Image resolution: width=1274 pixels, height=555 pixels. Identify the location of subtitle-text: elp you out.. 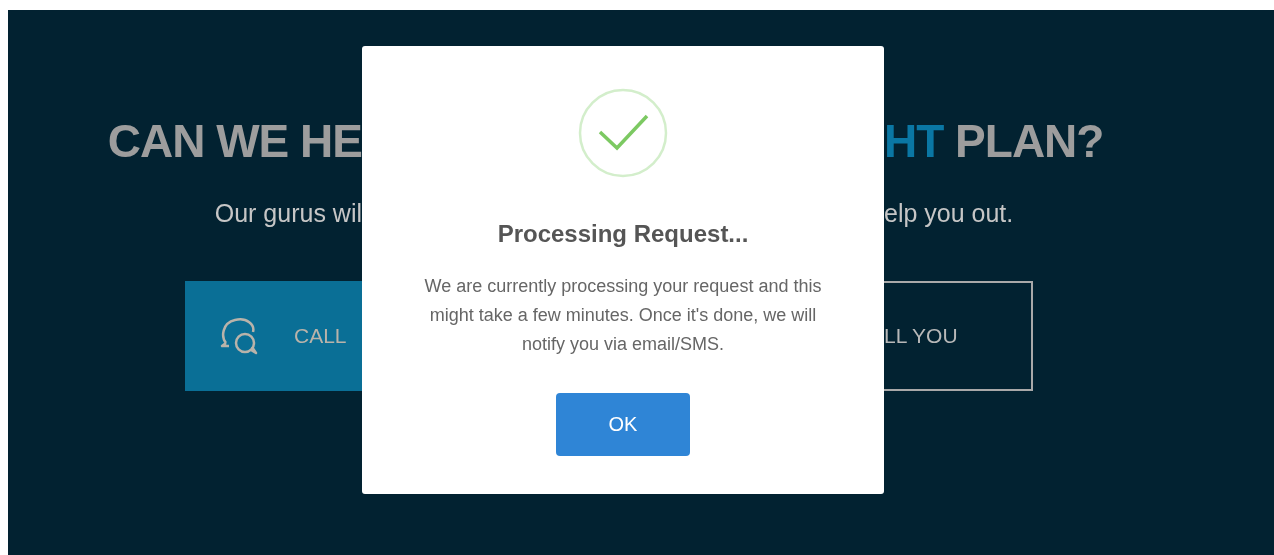
(949, 213).